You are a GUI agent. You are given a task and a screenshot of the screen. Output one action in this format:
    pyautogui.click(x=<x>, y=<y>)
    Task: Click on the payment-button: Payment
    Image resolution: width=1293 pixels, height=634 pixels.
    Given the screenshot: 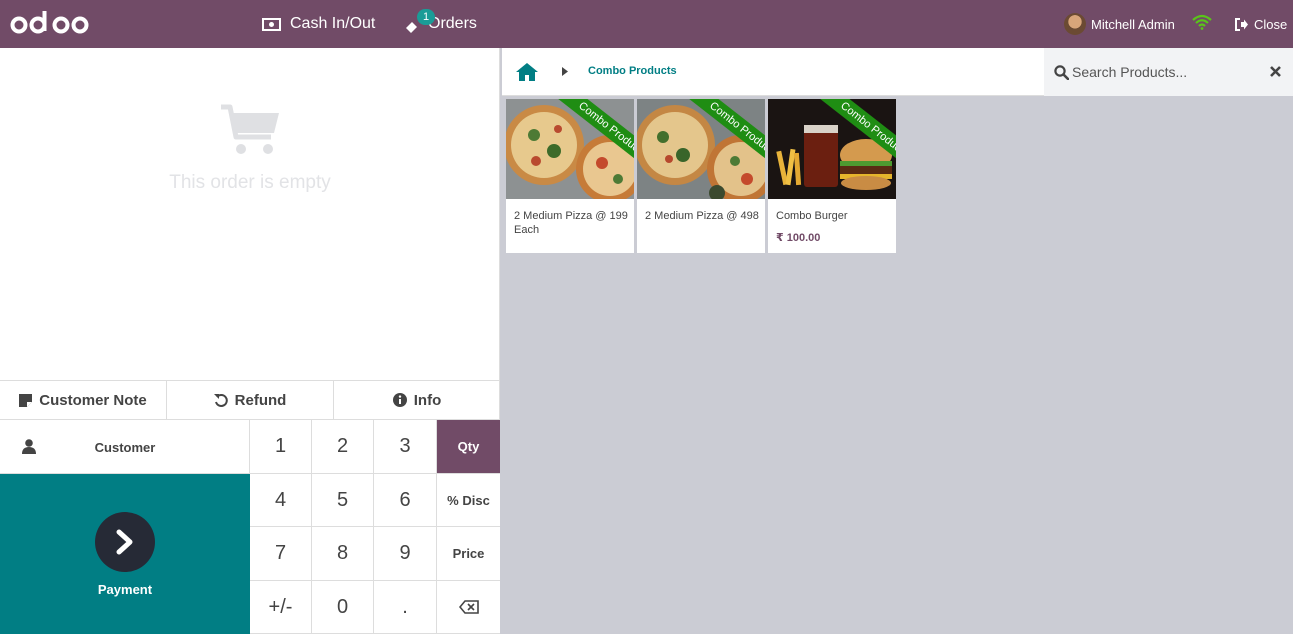 What is the action you would take?
    pyautogui.click(x=125, y=554)
    